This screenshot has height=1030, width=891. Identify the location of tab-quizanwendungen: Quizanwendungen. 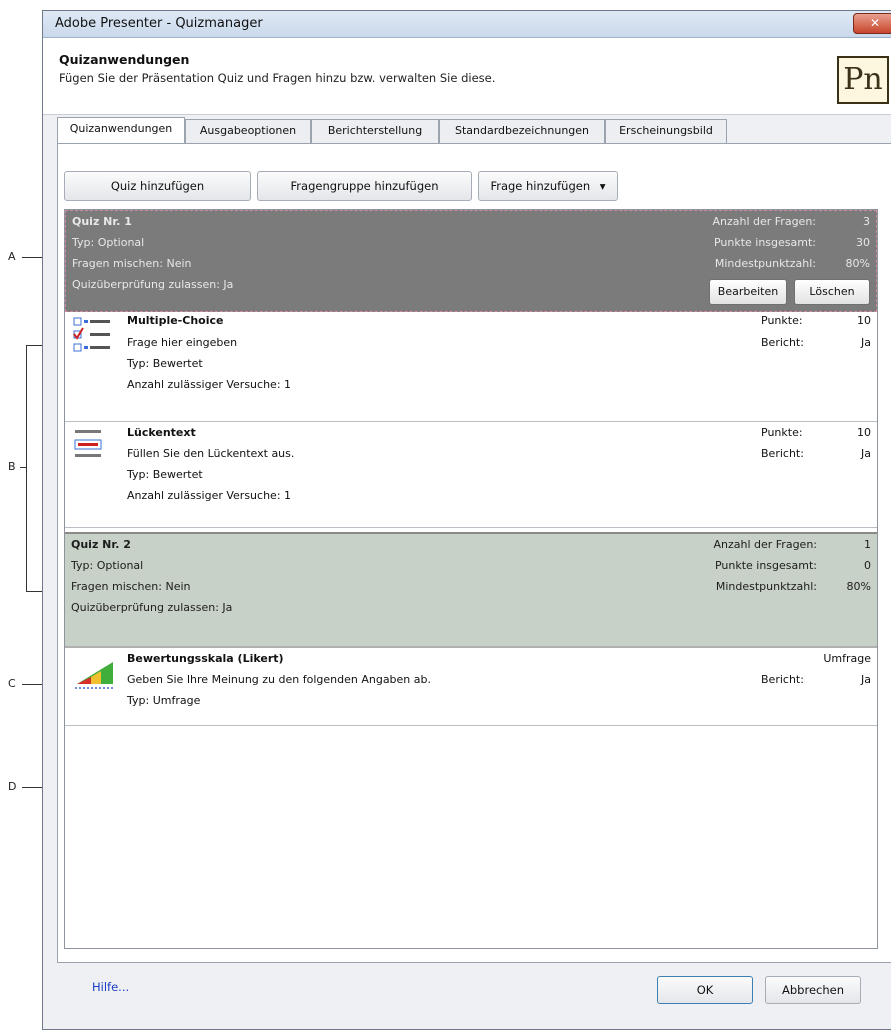
(121, 130).